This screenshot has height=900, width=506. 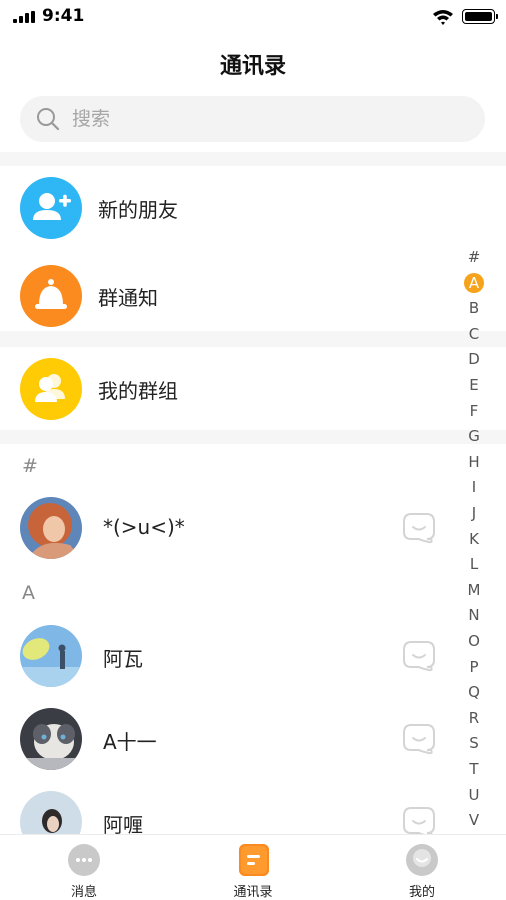 What do you see at coordinates (230, 656) in the screenshot?
I see `contact-row: 阿瓦` at bounding box center [230, 656].